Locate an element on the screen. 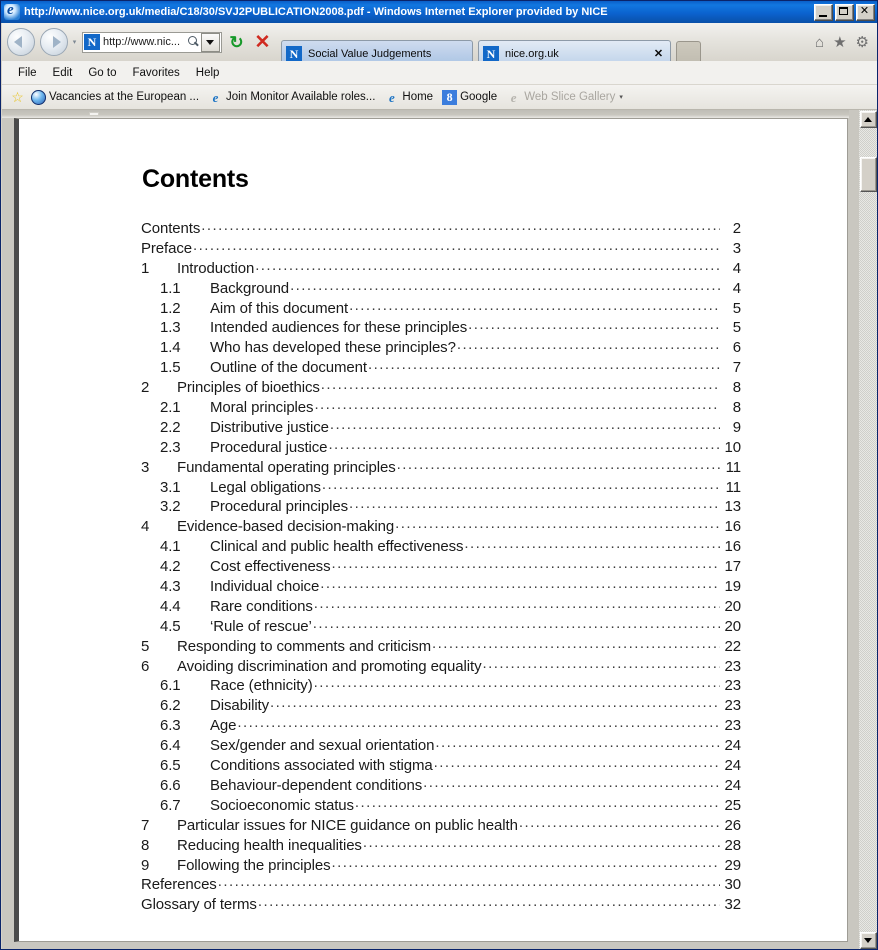 This screenshot has width=878, height=950. toc-entry: 2.3 Procedural justice 10 is located at coordinates (441, 448).